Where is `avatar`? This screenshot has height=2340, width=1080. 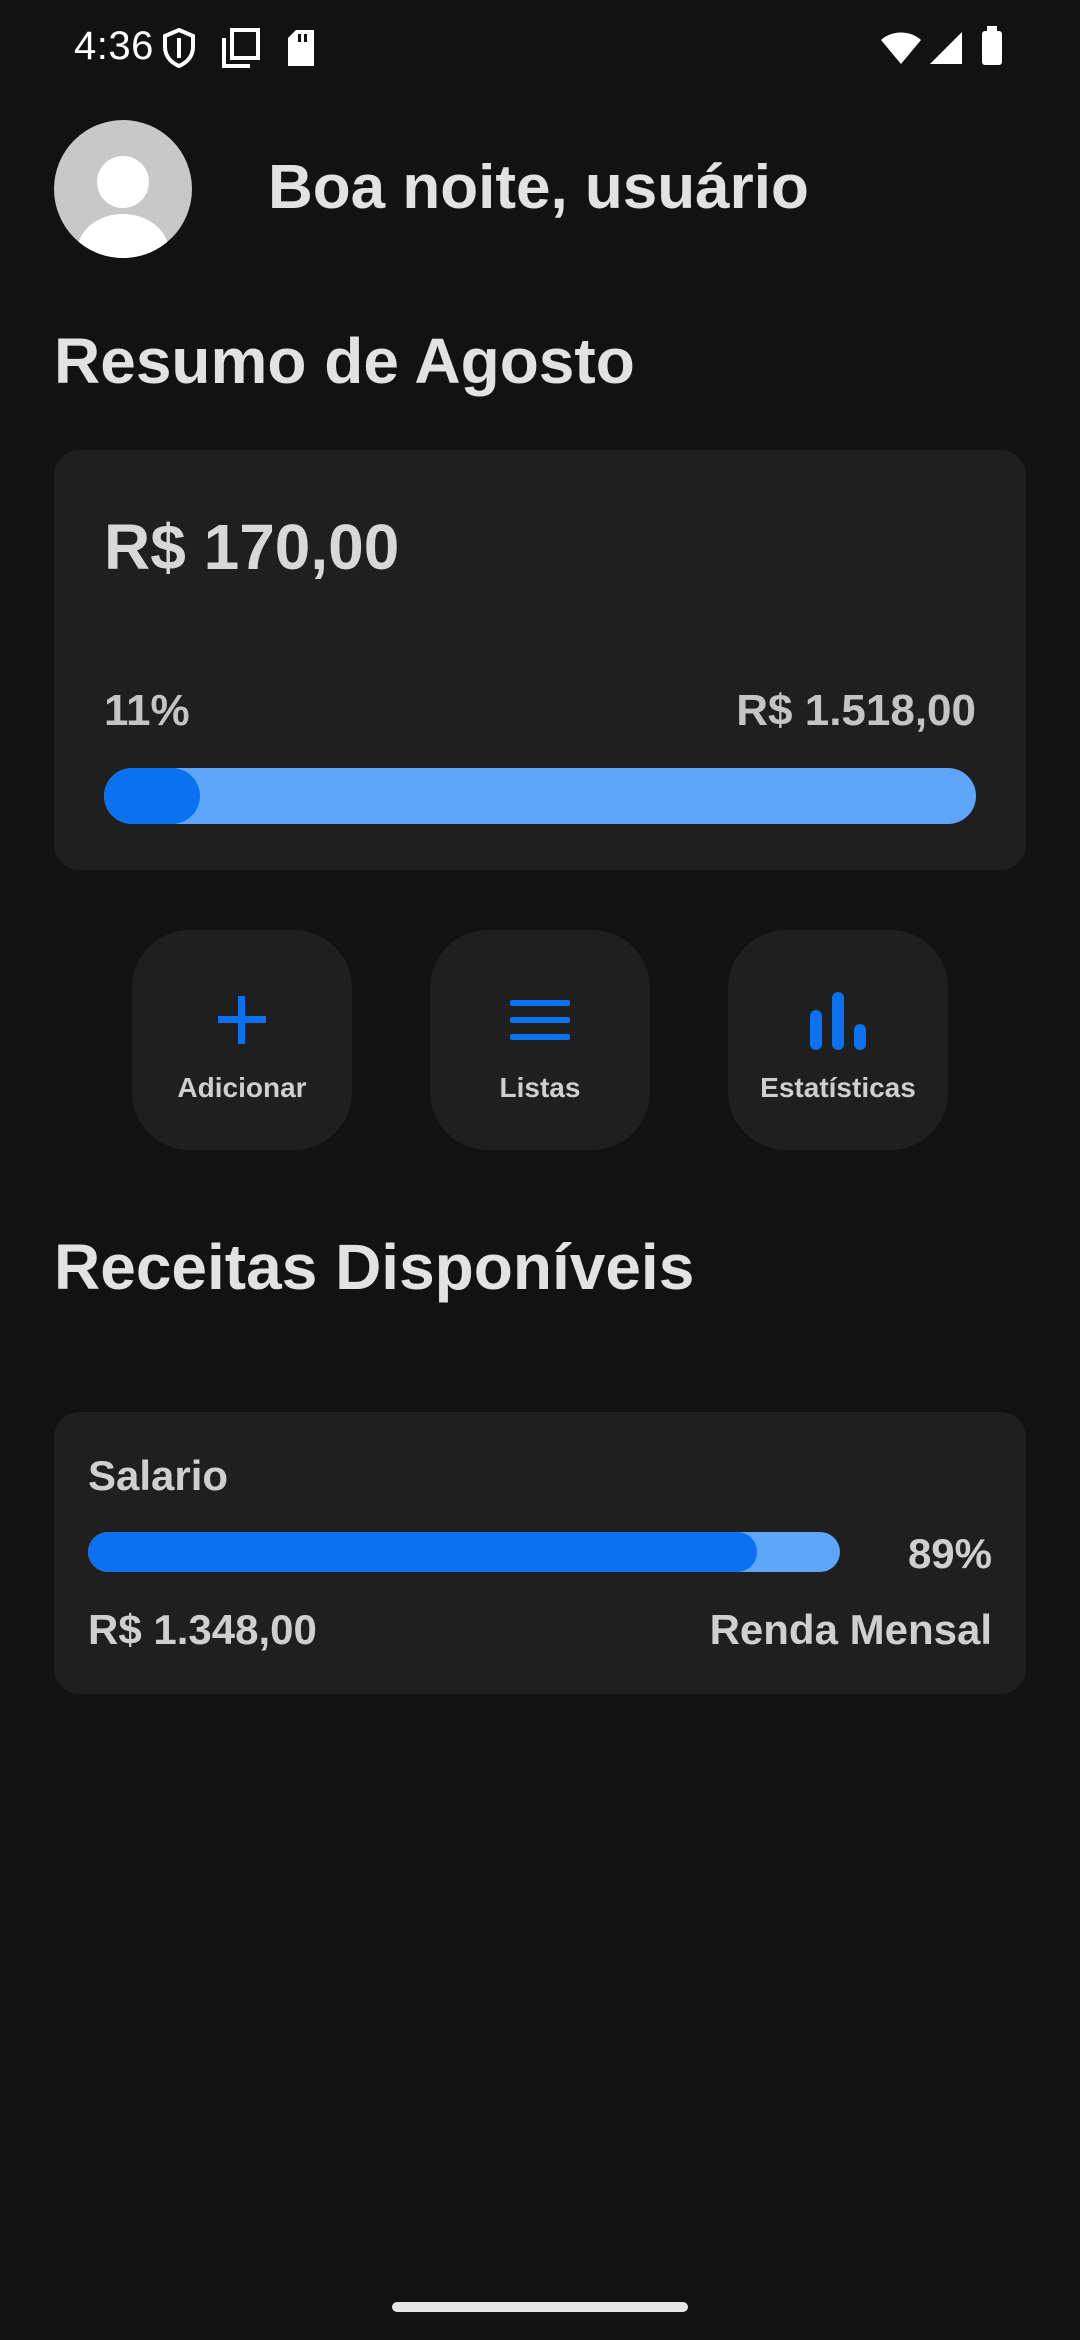
avatar is located at coordinates (123, 189).